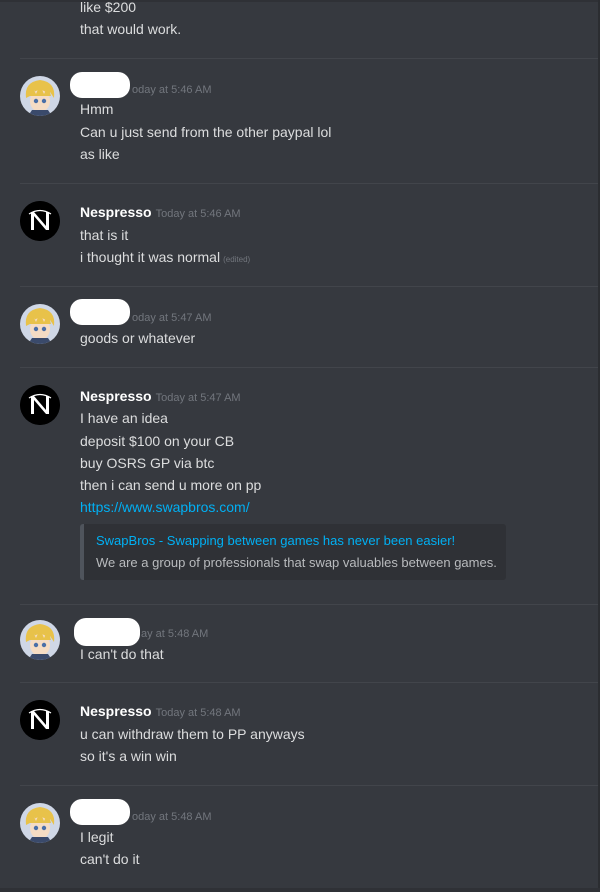  I want to click on message-header: ay at 5:48 AM, so click(174, 633).